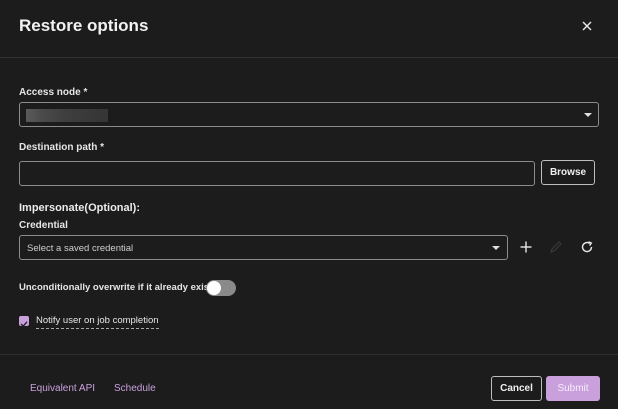 Image resolution: width=618 pixels, height=409 pixels. Describe the element at coordinates (573, 388) in the screenshot. I see `submit-button: Submit` at that location.